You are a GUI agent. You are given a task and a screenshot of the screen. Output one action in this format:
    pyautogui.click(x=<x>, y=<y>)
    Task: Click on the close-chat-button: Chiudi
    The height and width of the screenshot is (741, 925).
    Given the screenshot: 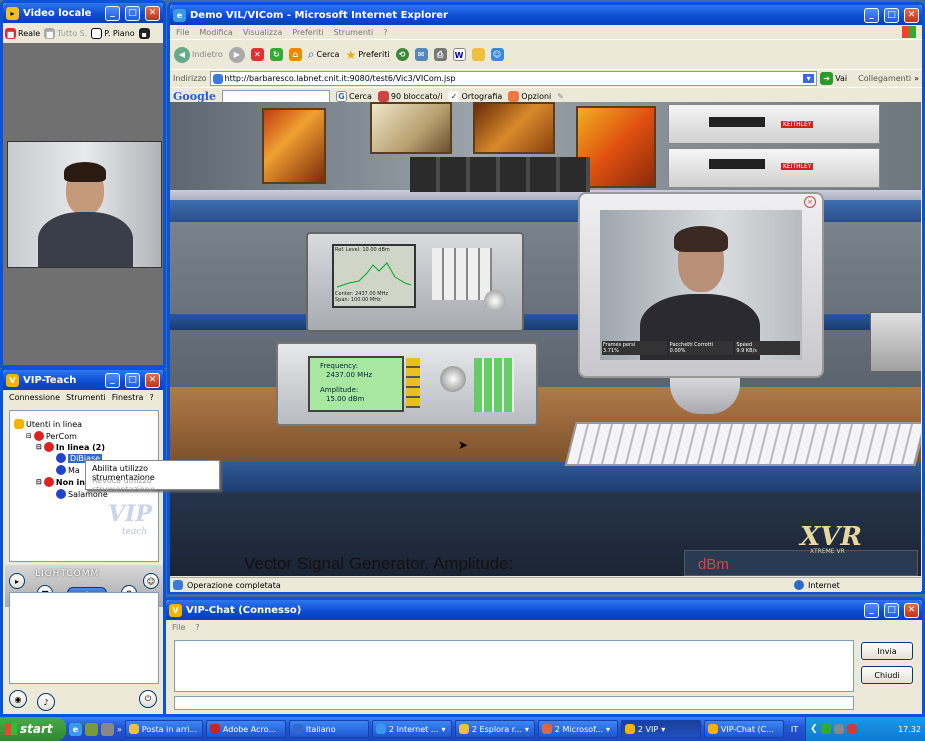 What is the action you would take?
    pyautogui.click(x=887, y=675)
    